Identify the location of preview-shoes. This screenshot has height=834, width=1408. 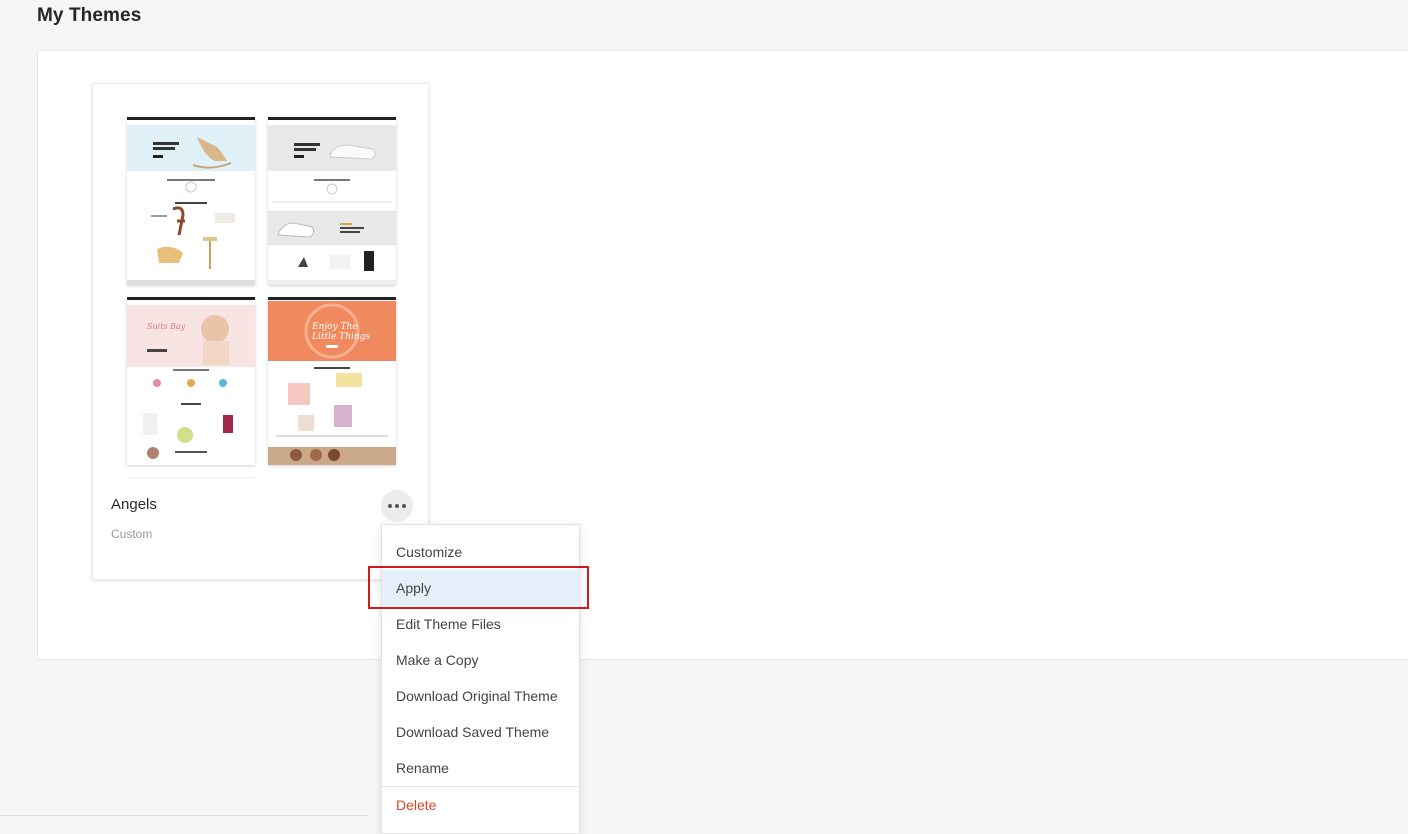
(332, 201).